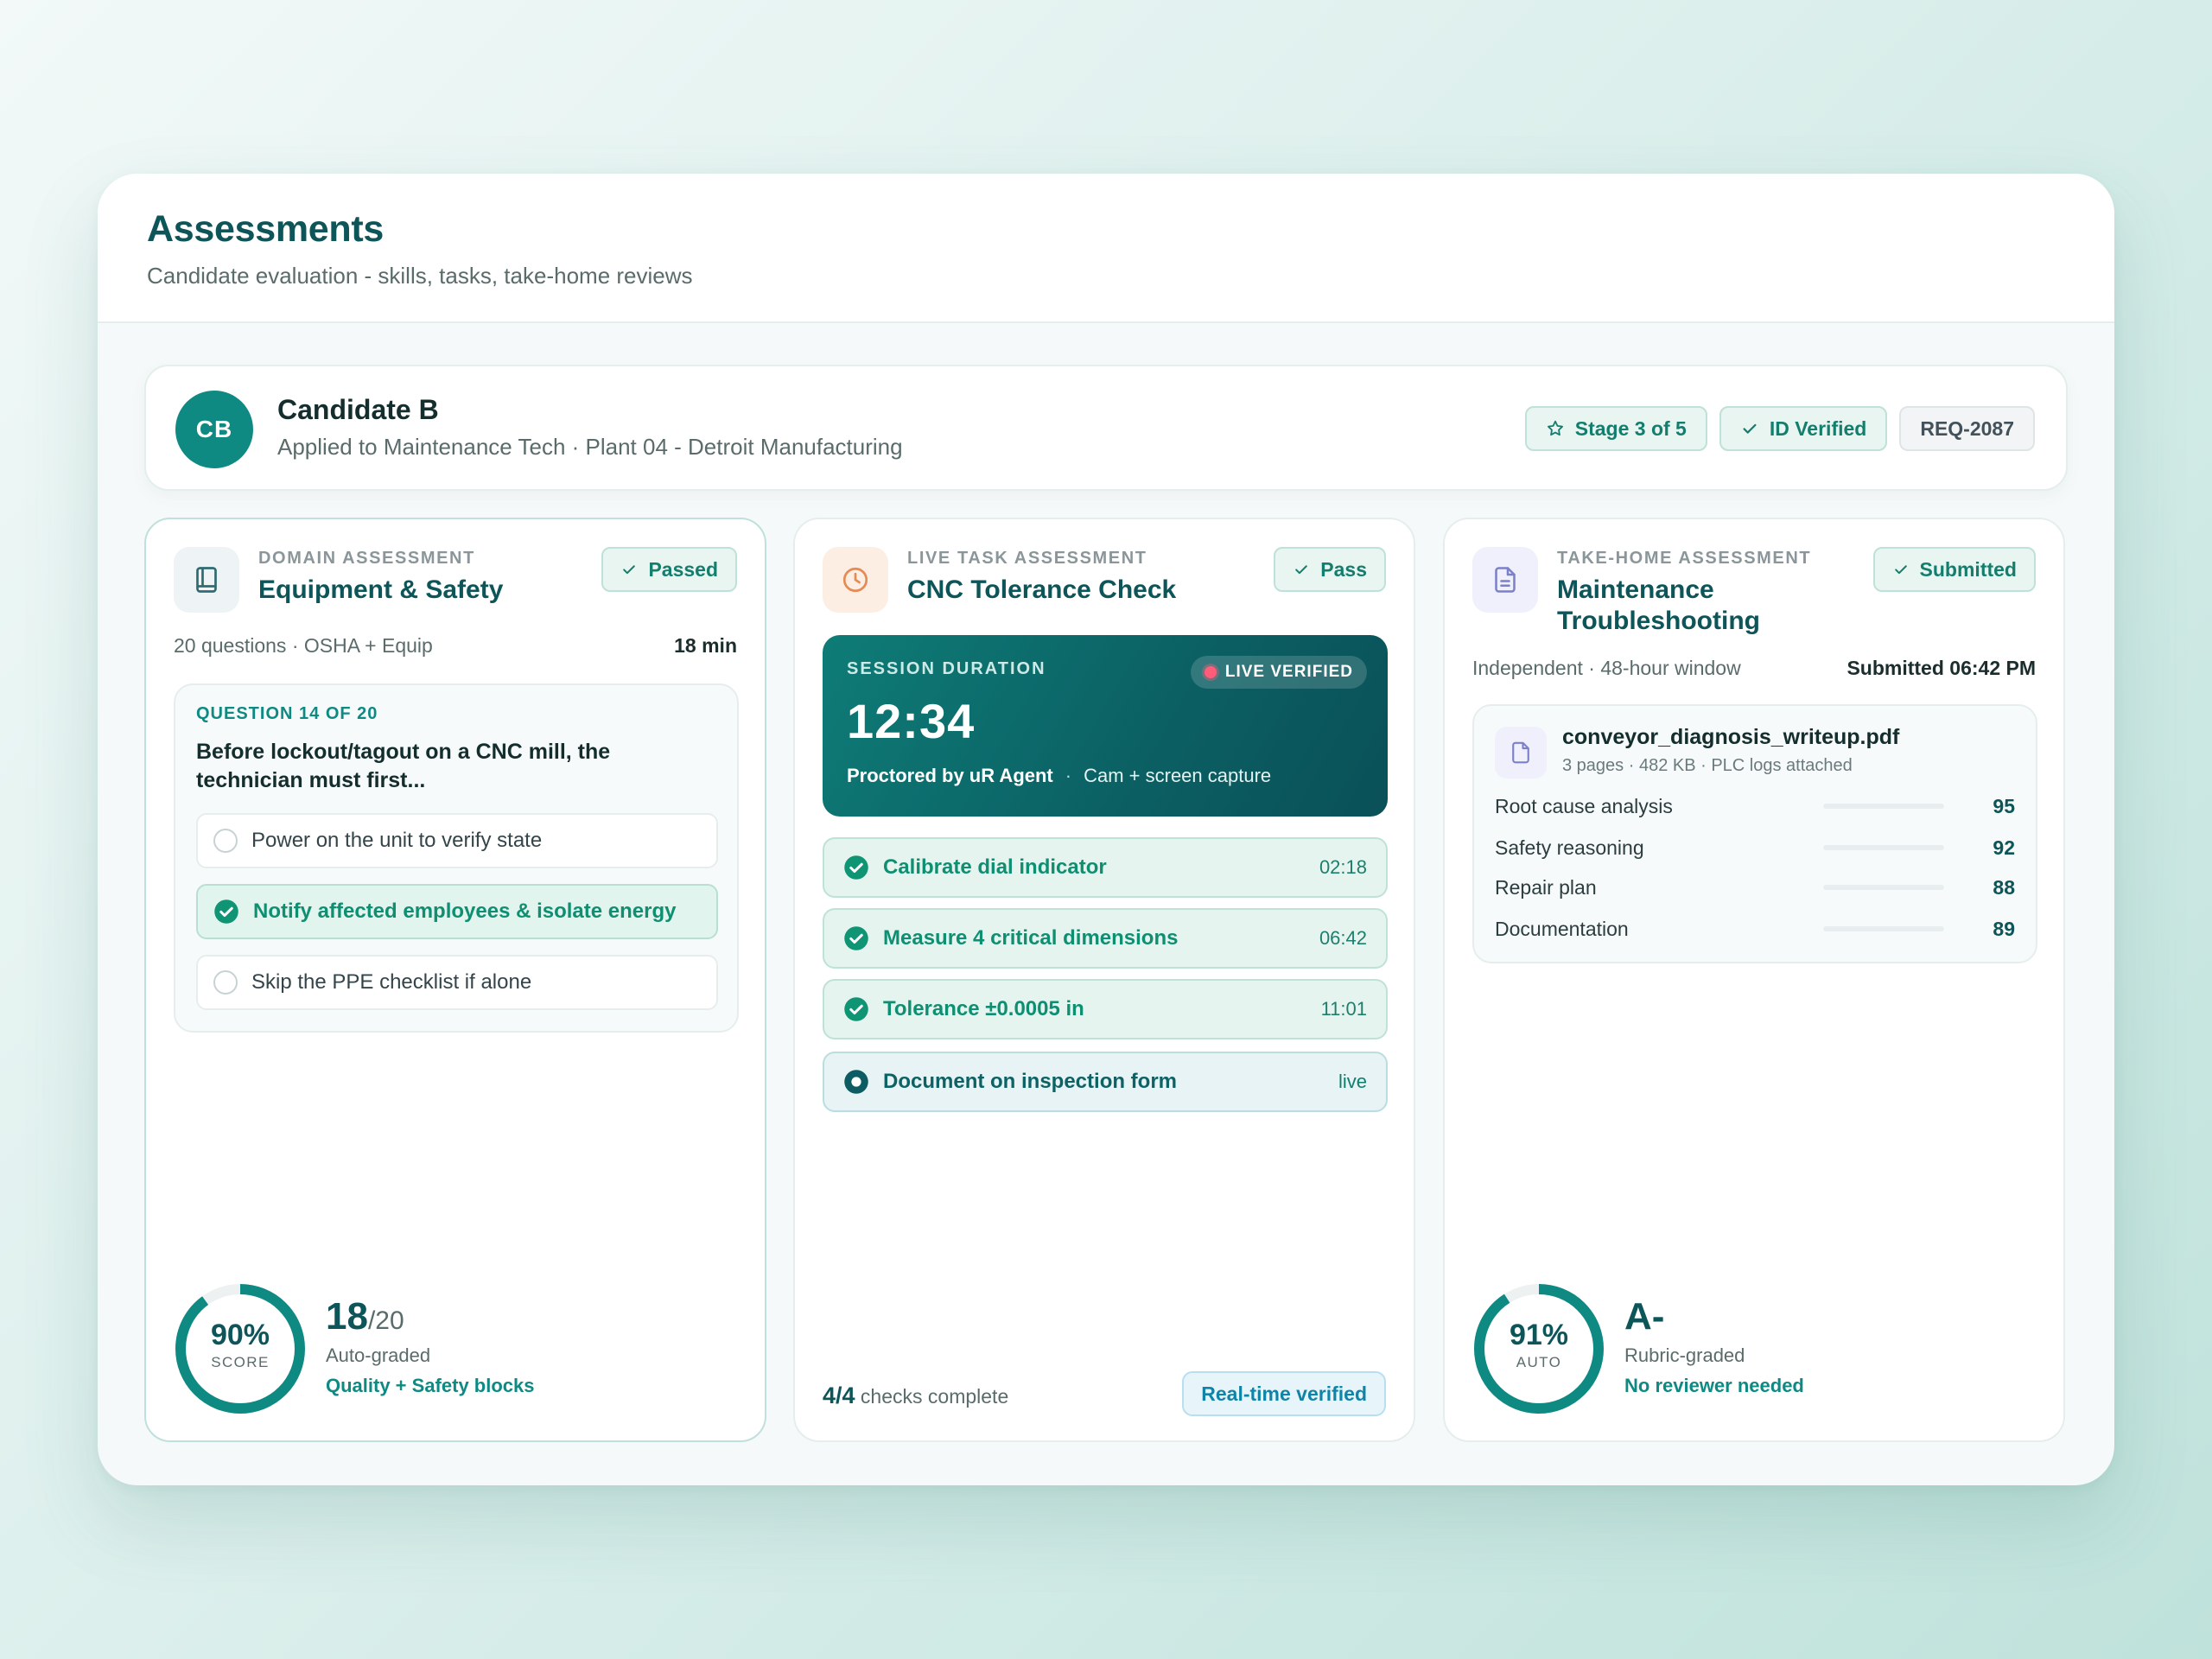 This screenshot has height=1659, width=2212. Describe the element at coordinates (2004, 805) in the screenshot. I see `rubric-score: 95` at that location.